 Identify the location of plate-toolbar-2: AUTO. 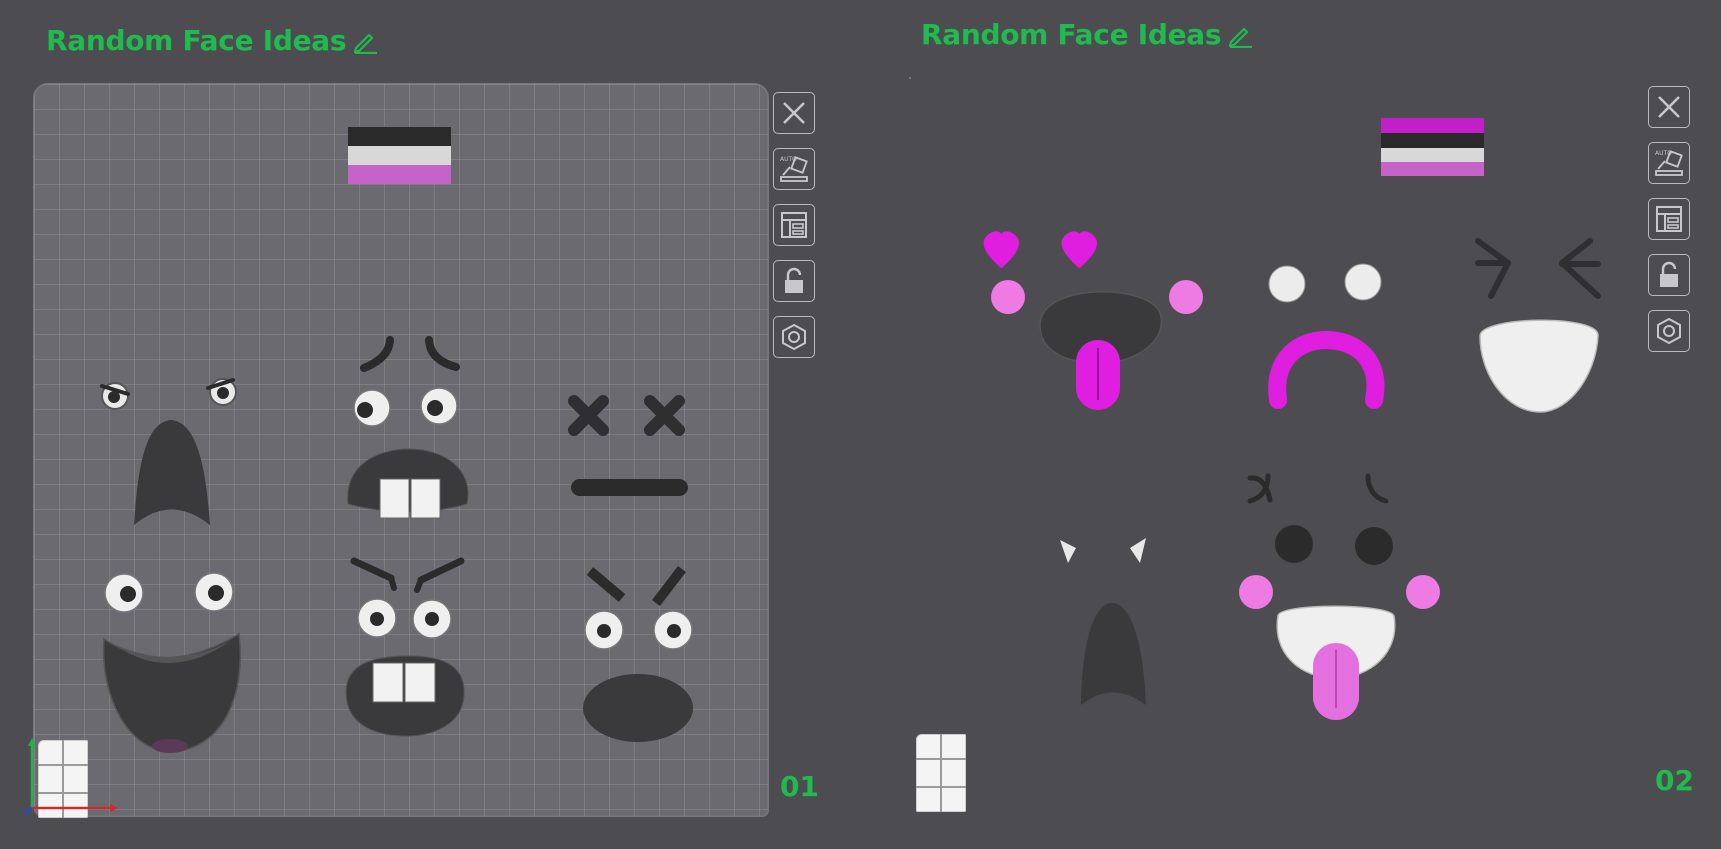
(1669, 219).